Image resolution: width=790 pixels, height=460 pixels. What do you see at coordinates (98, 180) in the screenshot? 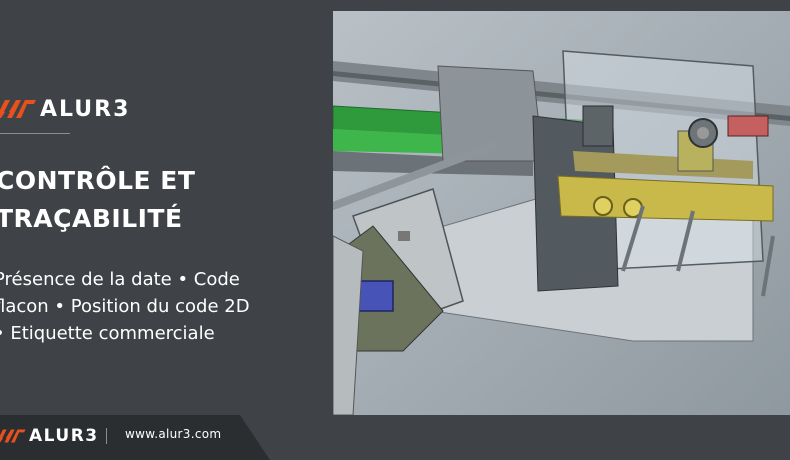
I see `headline-line-1: CONTRÔLE ET` at bounding box center [98, 180].